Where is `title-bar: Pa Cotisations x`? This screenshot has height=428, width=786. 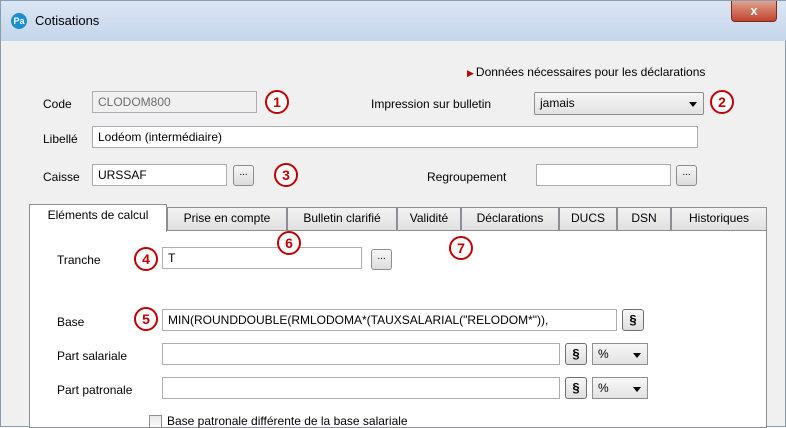
title-bar: Pa Cotisations x is located at coordinates (393, 21).